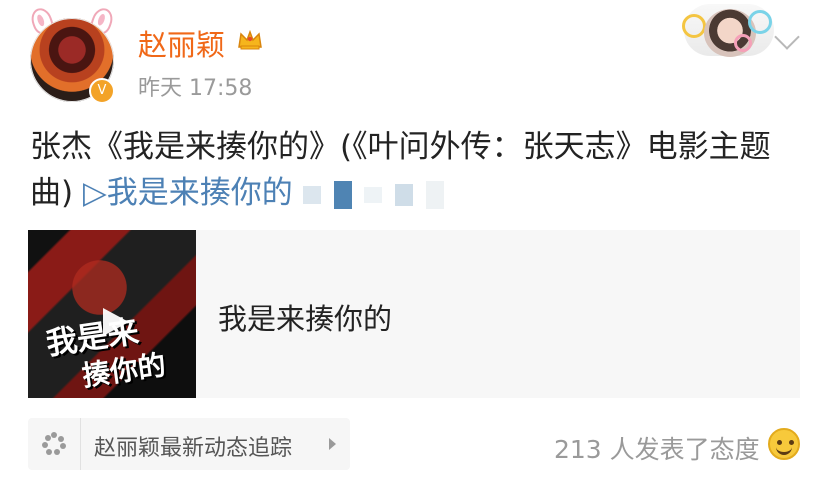  Describe the element at coordinates (250, 39) in the screenshot. I see `crown-icon` at that location.